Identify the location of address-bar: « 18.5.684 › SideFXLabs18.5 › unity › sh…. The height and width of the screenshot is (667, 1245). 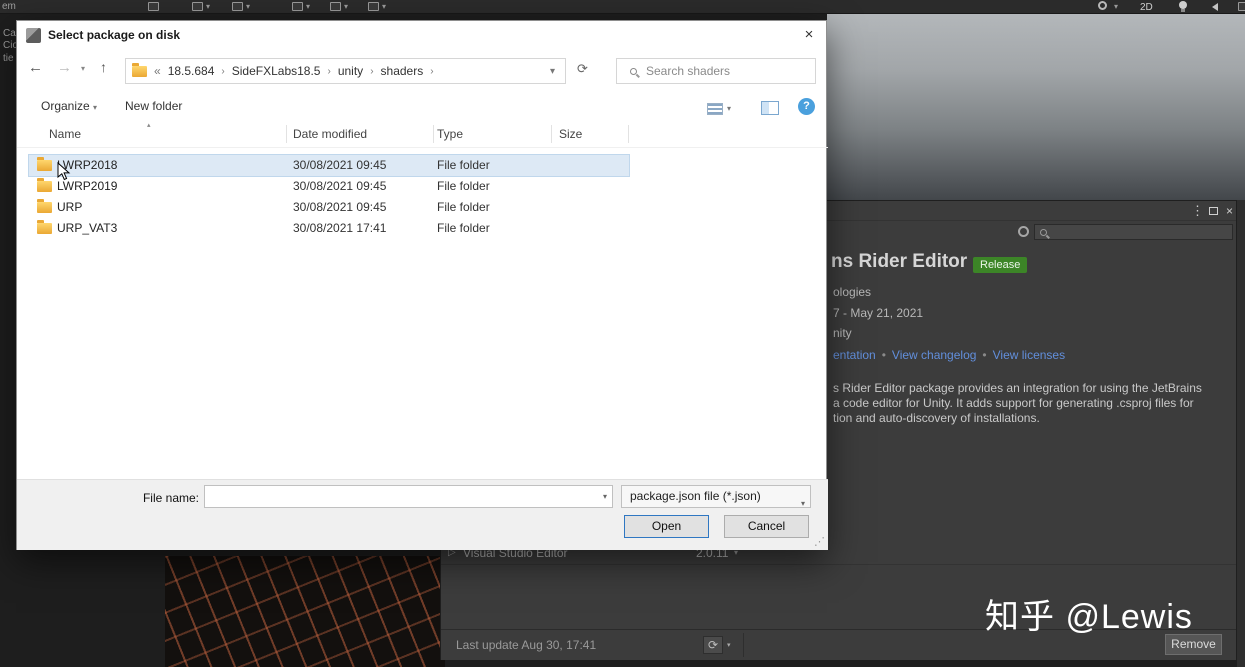
(345, 71).